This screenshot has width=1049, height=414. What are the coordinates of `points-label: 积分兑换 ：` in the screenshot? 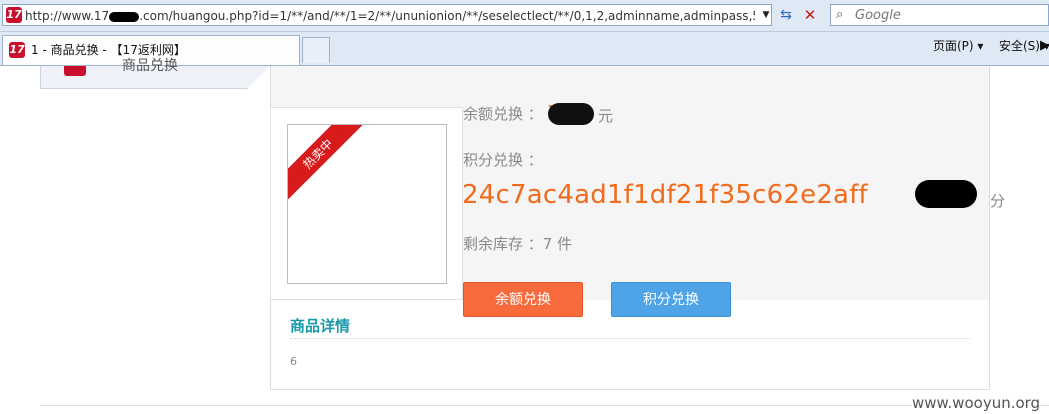 It's located at (503, 160).